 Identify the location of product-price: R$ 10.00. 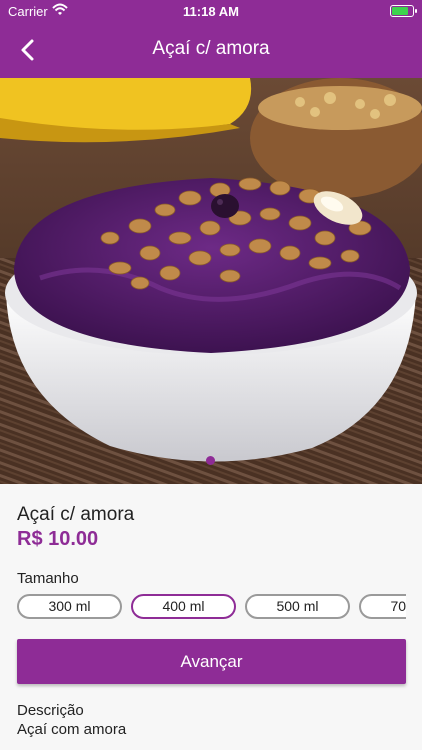
(58, 539).